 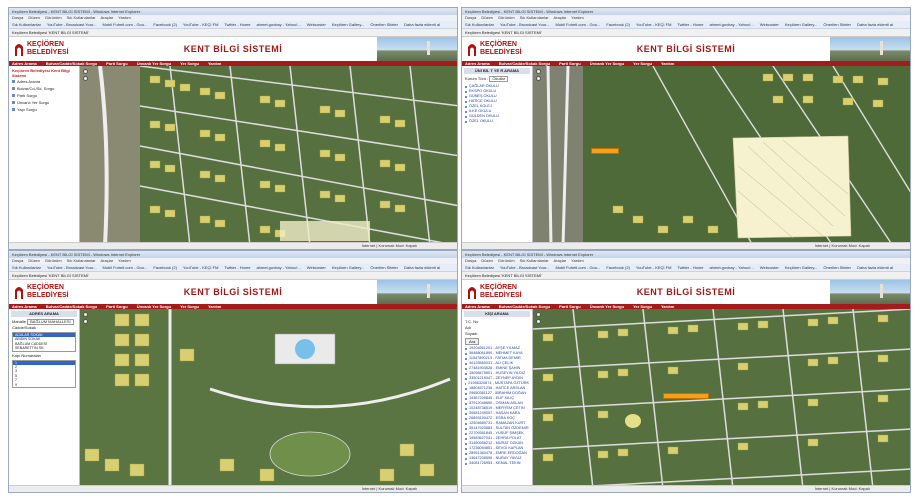 What do you see at coordinates (499, 79) in the screenshot?
I see `kurum-select: Okullar` at bounding box center [499, 79].